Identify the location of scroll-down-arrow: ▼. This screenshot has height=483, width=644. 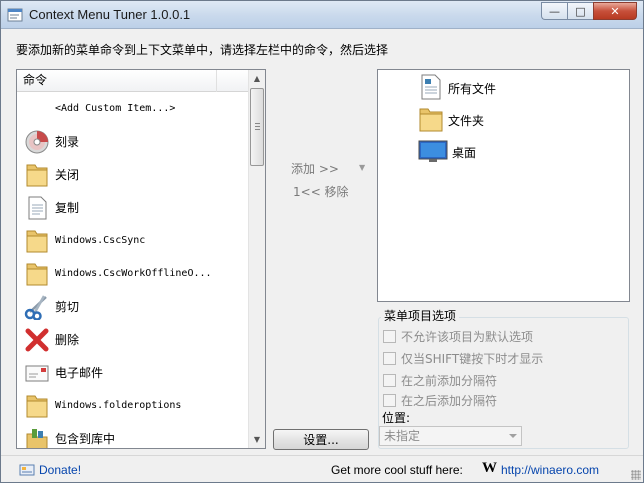
(257, 439).